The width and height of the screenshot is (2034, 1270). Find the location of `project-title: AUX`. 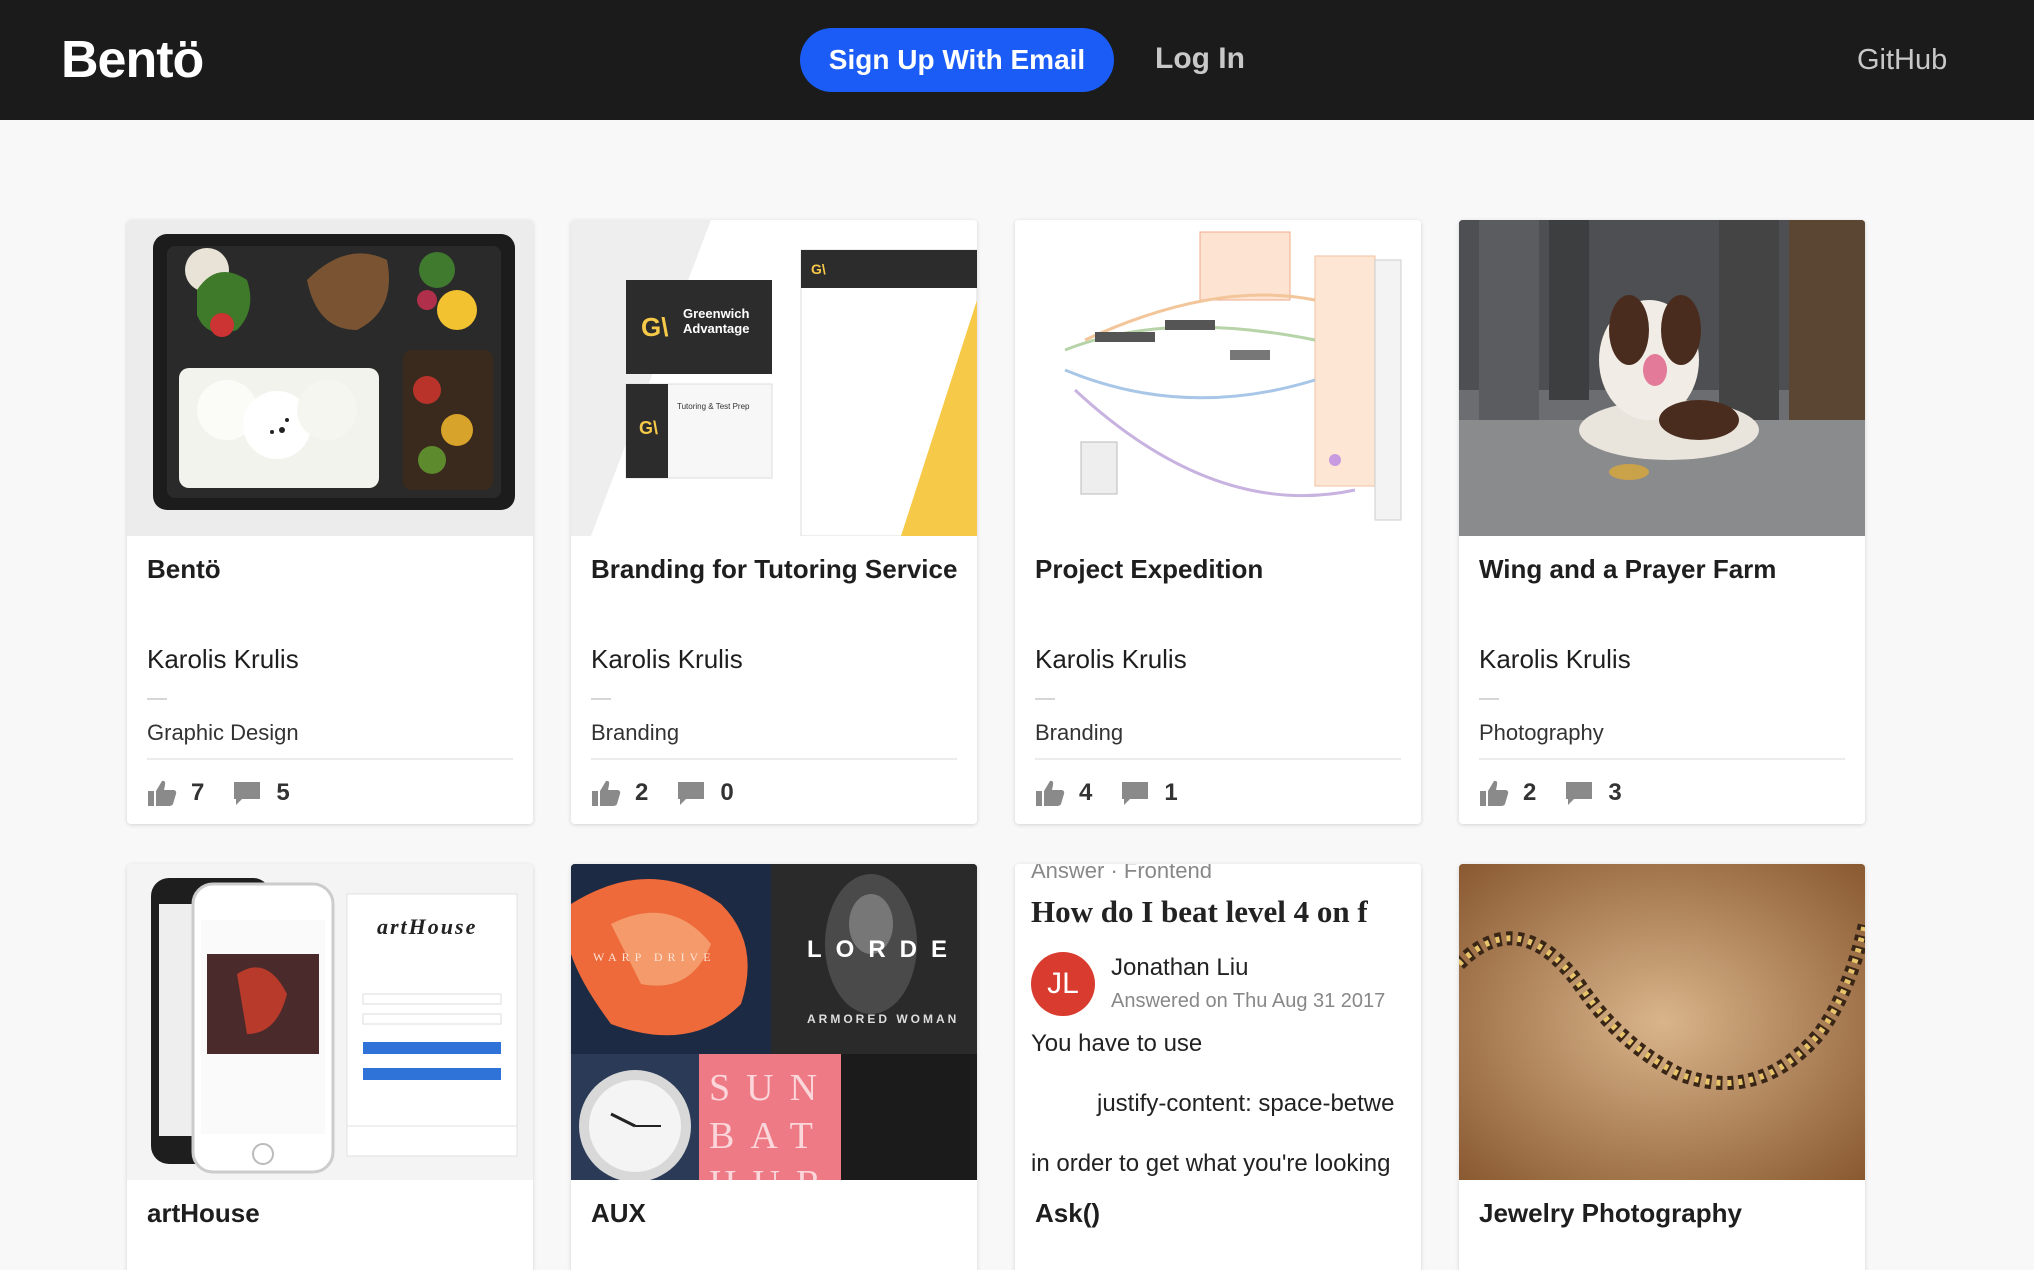

project-title: AUX is located at coordinates (618, 1213).